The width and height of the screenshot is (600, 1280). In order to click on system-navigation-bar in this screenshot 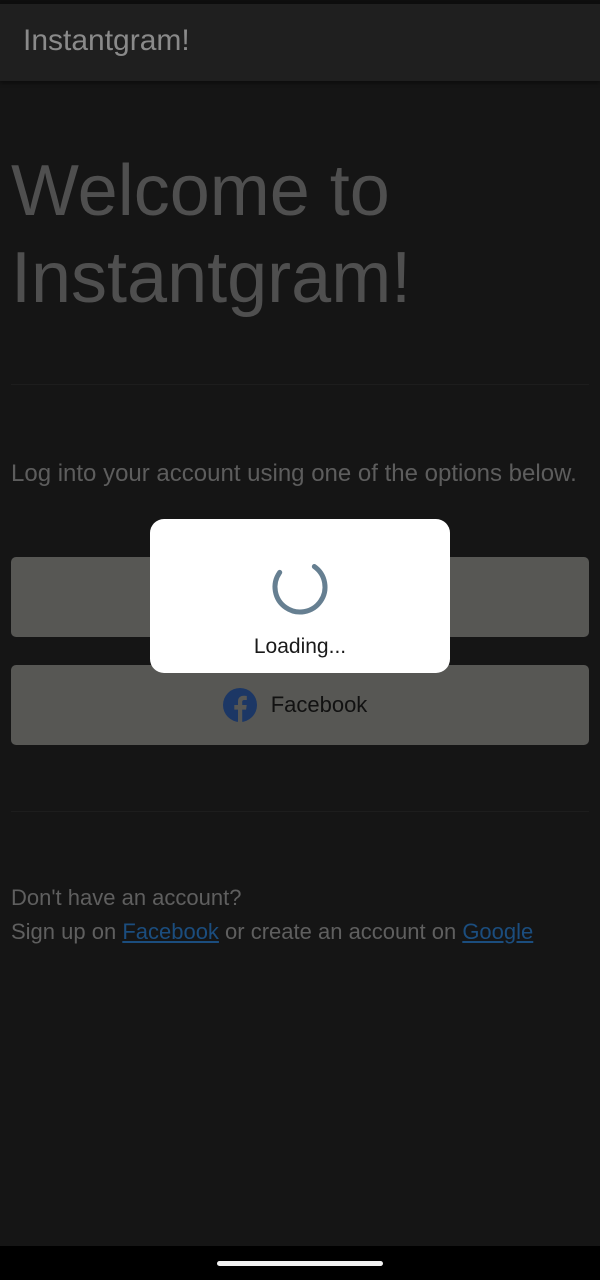, I will do `click(300, 1263)`.